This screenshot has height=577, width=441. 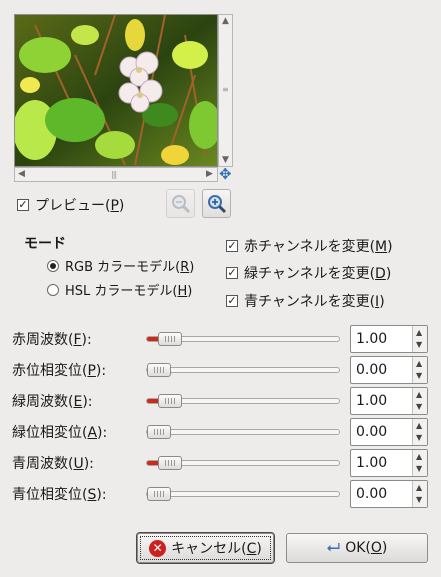 I want to click on preview-horizontal-scrollbar: ◀ ||| ▶, so click(x=116, y=174).